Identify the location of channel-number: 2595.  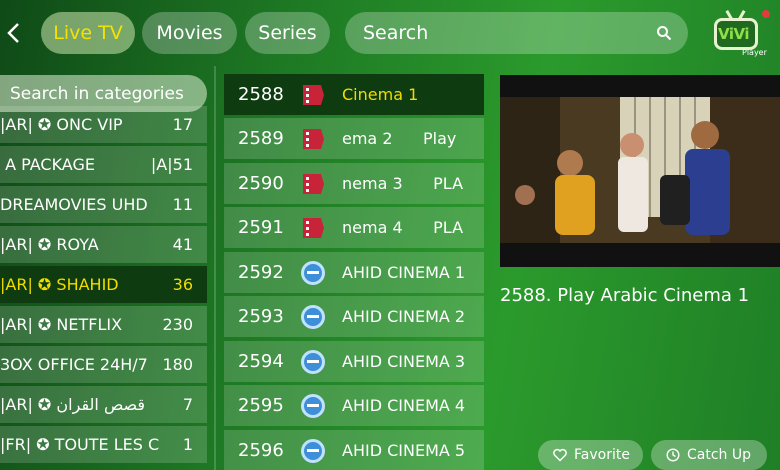
(261, 405).